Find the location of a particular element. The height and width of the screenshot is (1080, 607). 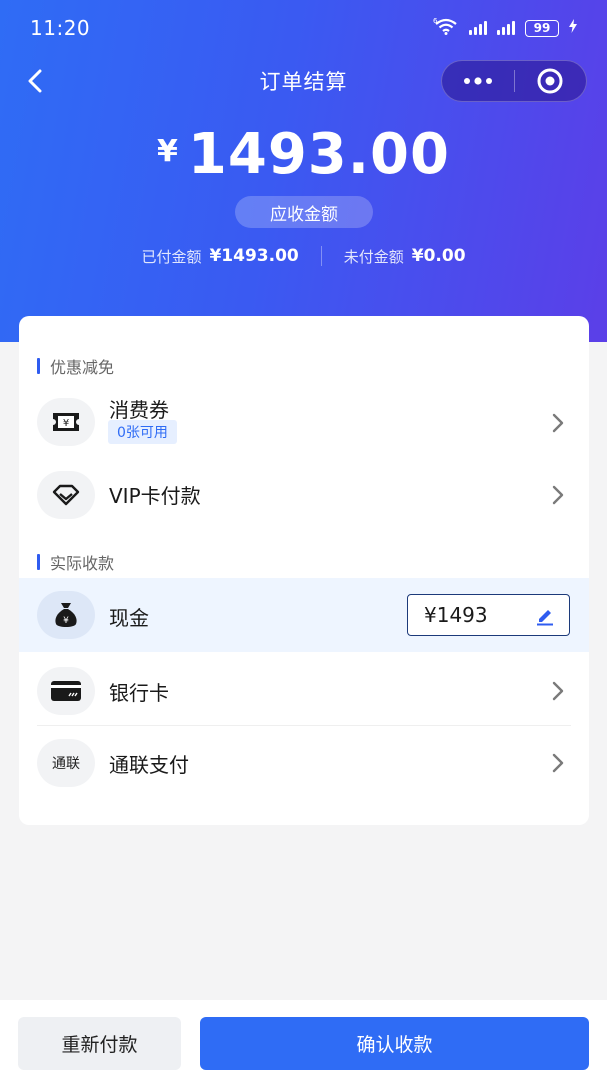

more-dots-icon is located at coordinates (477, 81).